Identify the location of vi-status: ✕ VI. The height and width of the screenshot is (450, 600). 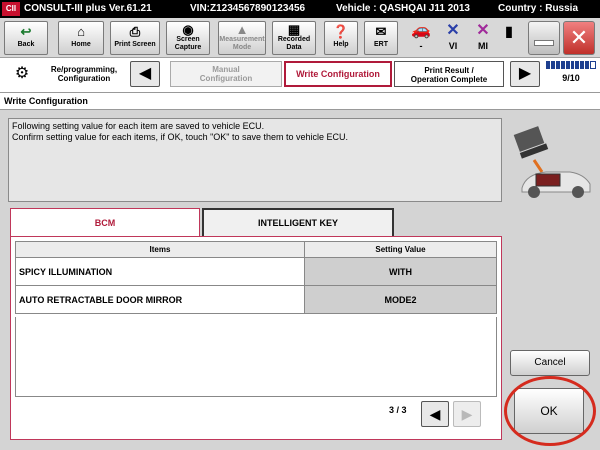
(453, 38).